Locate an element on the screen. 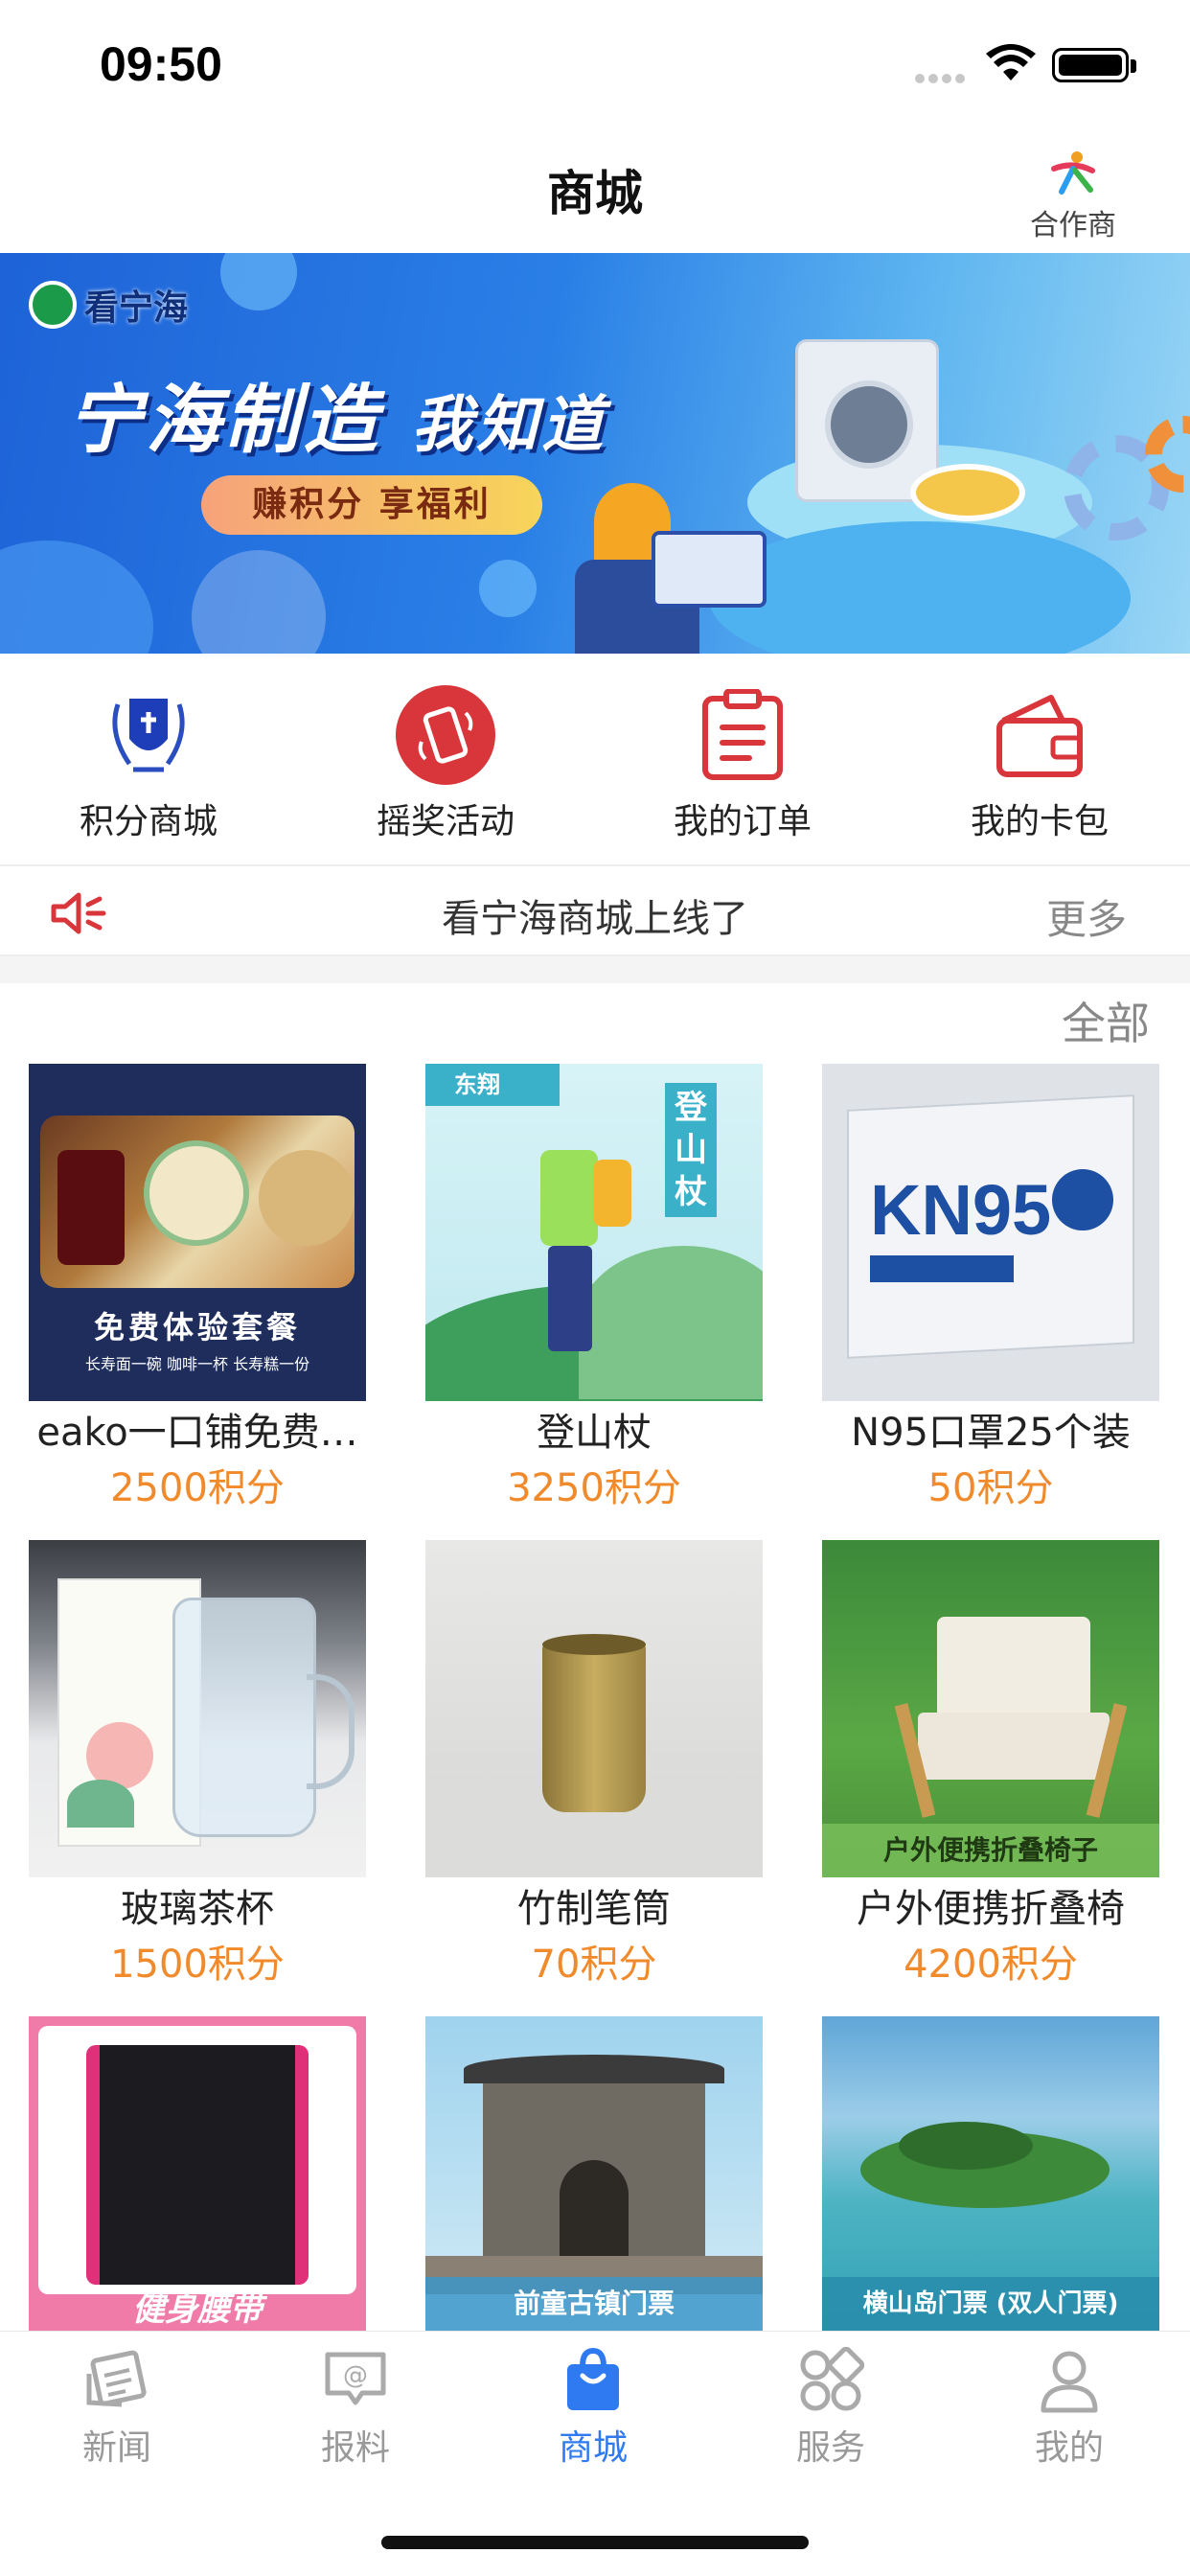 This screenshot has height=2576, width=1190. bamboo-pen-holder-illustration is located at coordinates (594, 1726).